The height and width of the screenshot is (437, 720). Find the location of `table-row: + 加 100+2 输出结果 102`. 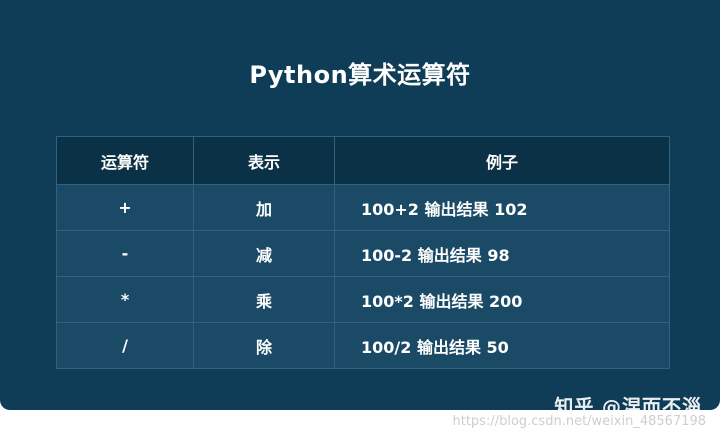

table-row: + 加 100+2 输出结果 102 is located at coordinates (363, 207).